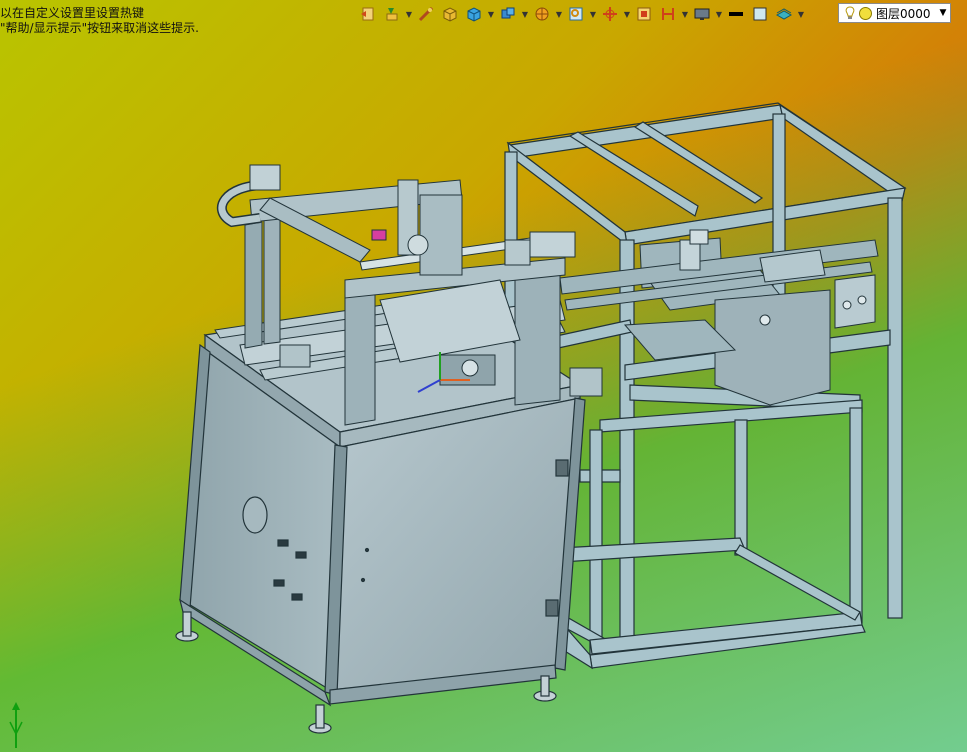  Describe the element at coordinates (16, 725) in the screenshot. I see `view-axis-triad-icon` at that location.